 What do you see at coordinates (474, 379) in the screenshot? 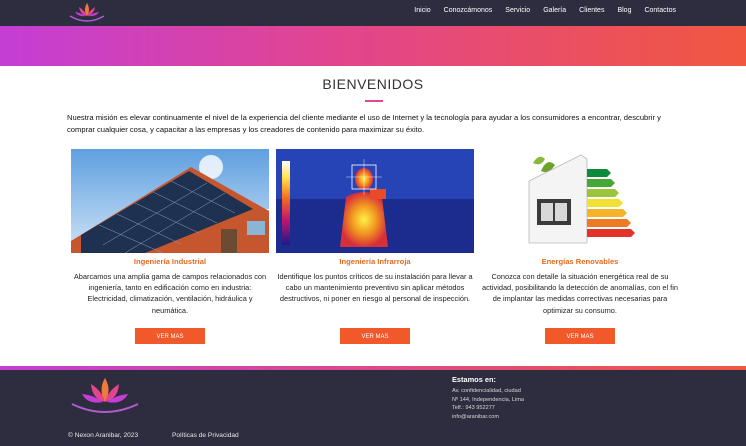
I see `contact-title: Estamos en:` at bounding box center [474, 379].